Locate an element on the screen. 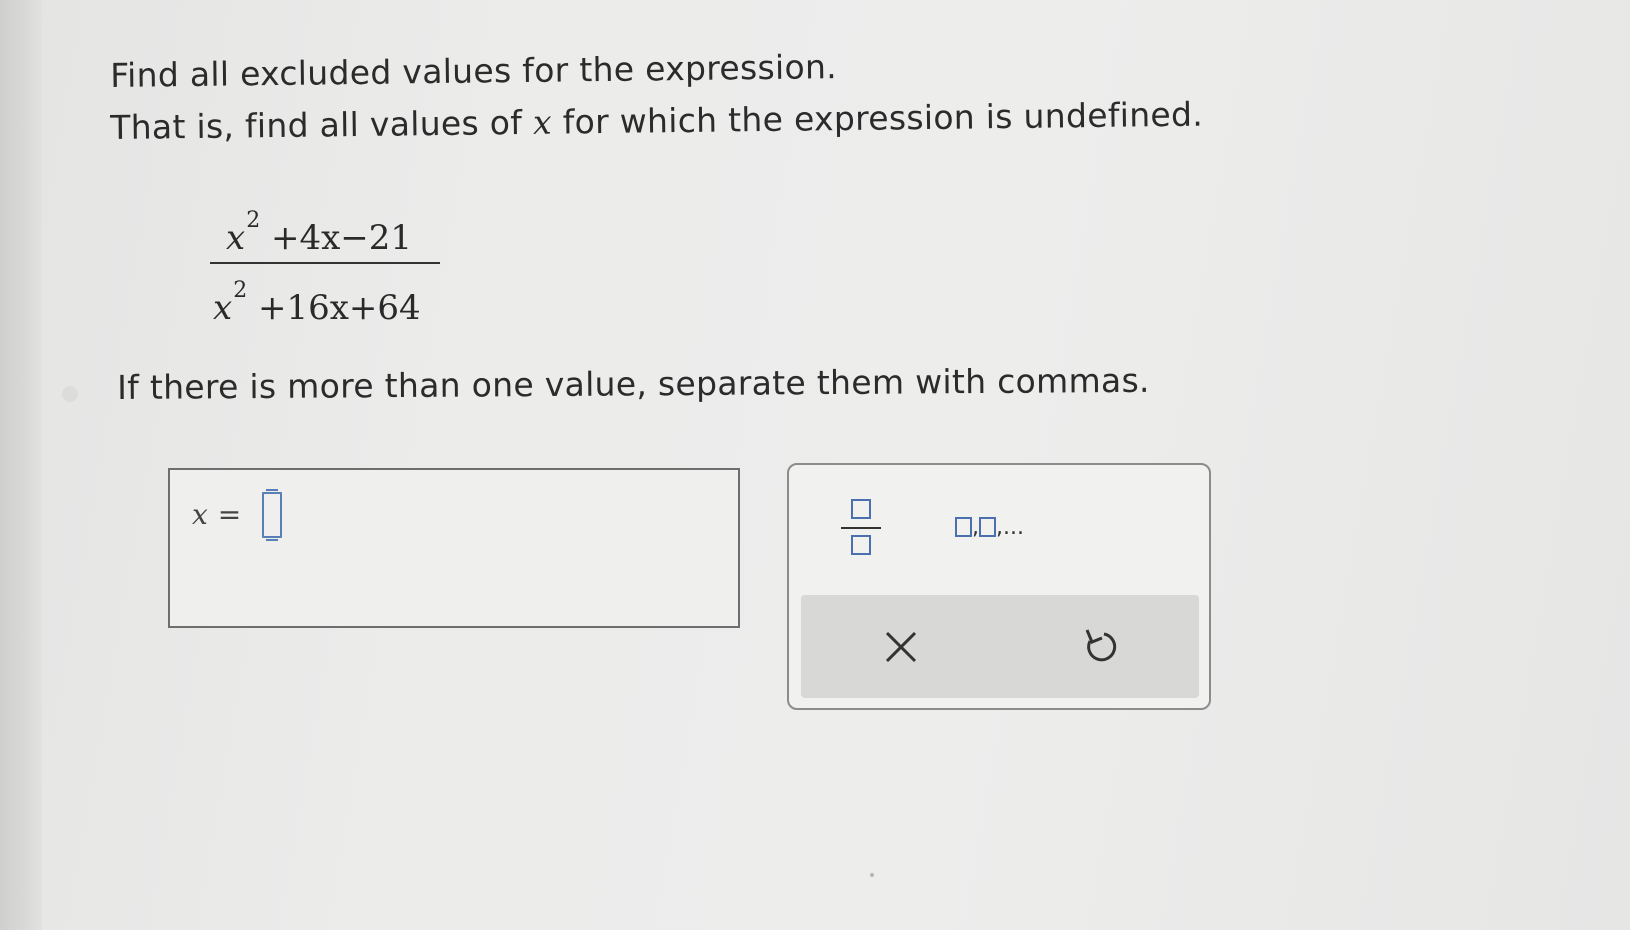 The image size is (1630, 930). fraction-bar-icon is located at coordinates (861, 528).